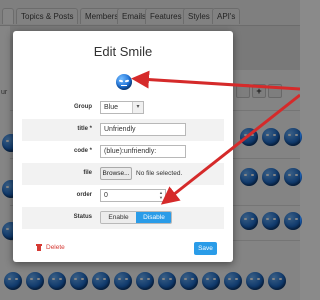 This screenshot has height=300, width=320. Describe the element at coordinates (215, 80) in the screenshot. I see `arrow-to-preview` at that location.